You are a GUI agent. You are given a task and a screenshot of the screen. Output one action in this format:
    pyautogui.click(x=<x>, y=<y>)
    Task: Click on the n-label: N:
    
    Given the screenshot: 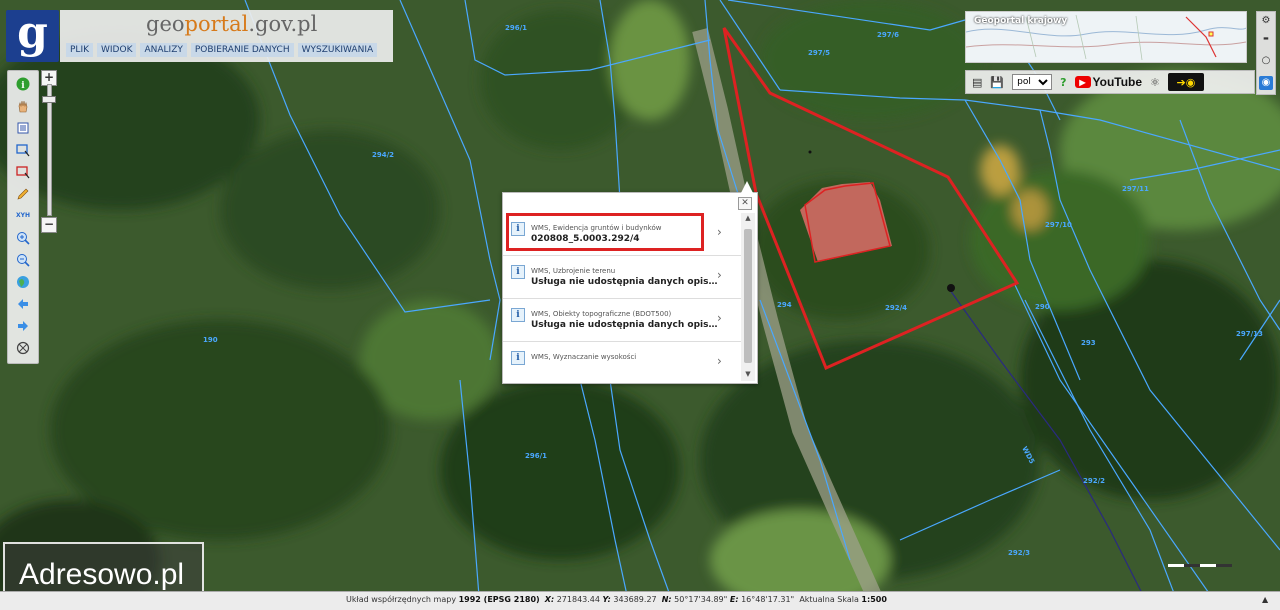 What is the action you would take?
    pyautogui.click(x=666, y=599)
    